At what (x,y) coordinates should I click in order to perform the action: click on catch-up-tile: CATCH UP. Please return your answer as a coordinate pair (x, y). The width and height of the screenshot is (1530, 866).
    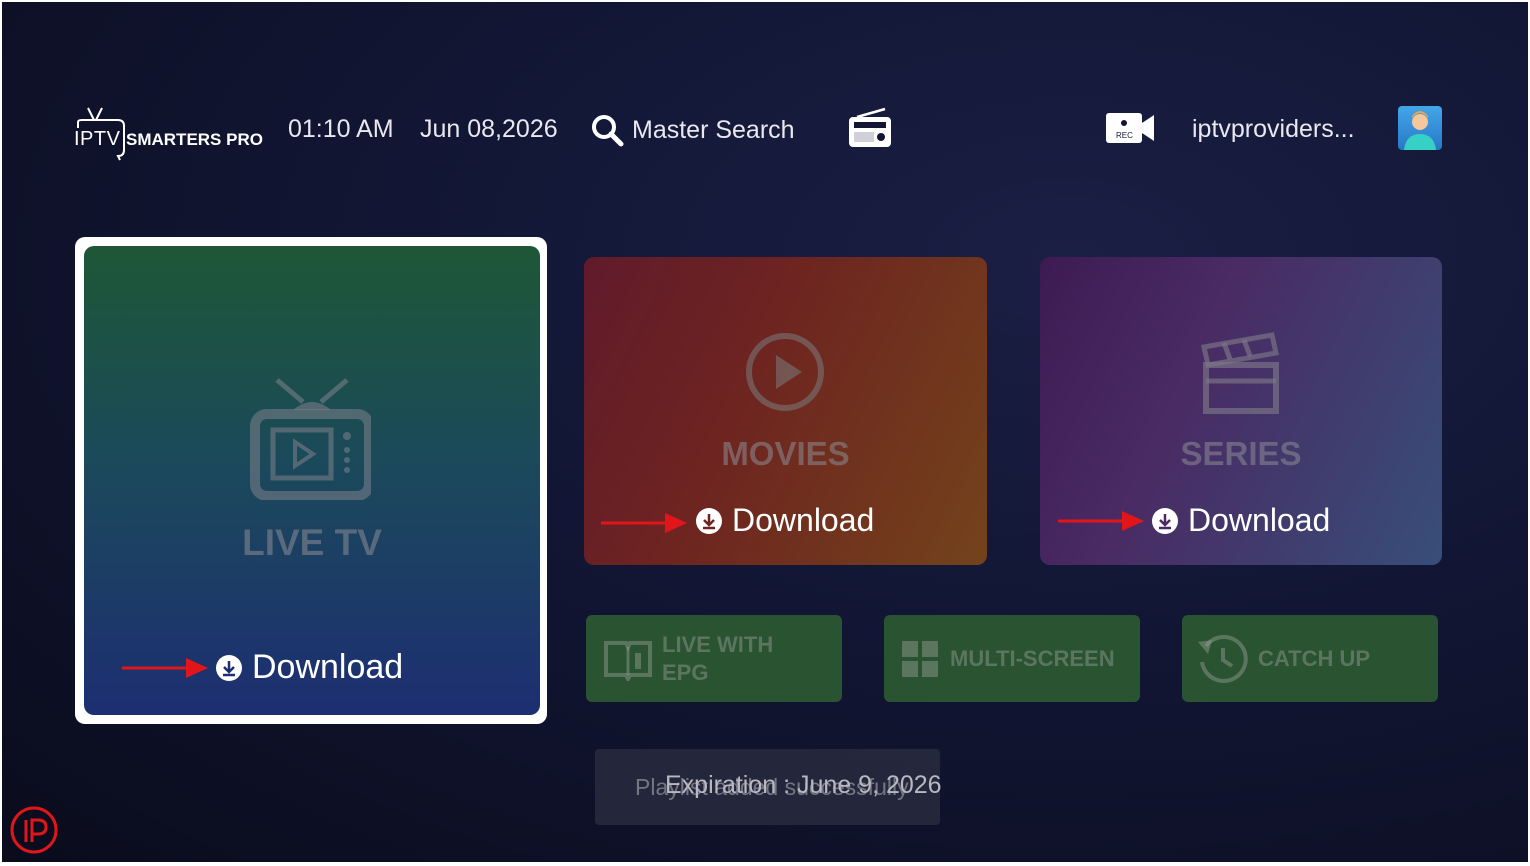
    Looking at the image, I should click on (1310, 658).